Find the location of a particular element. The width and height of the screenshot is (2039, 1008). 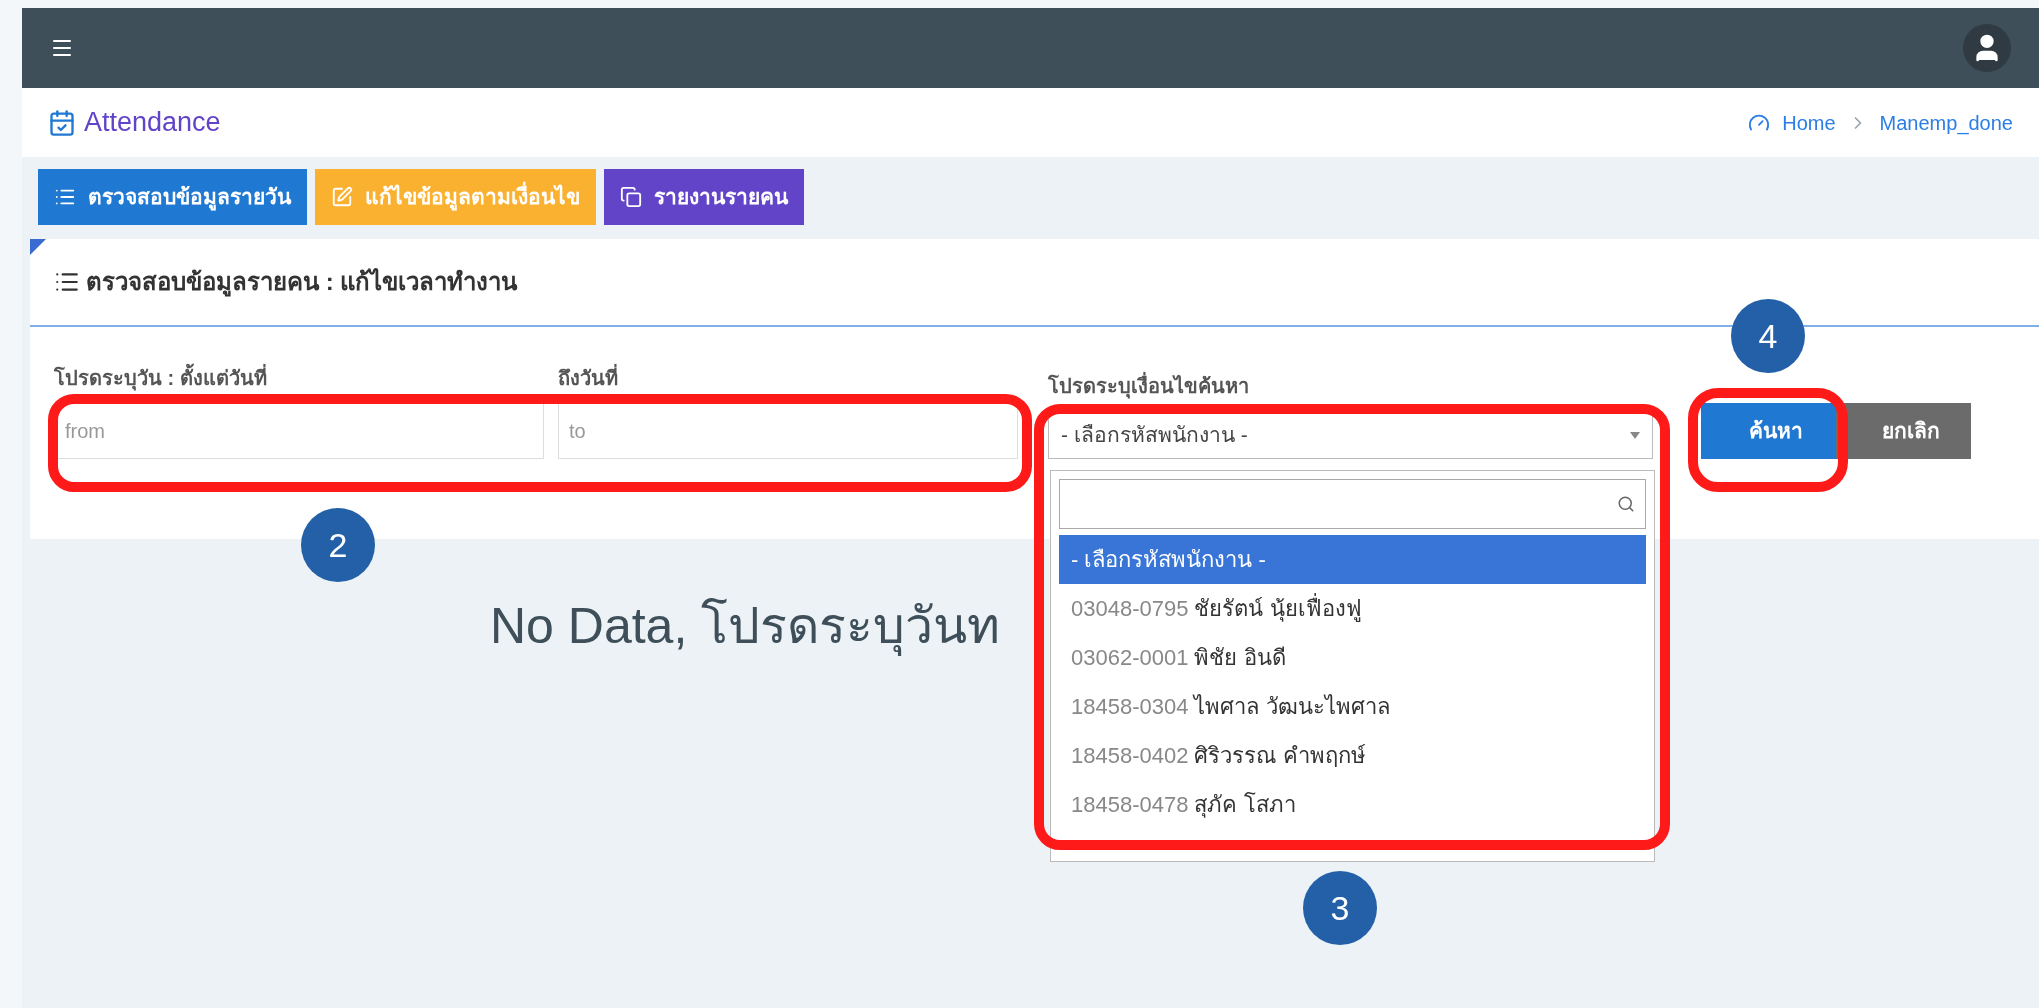

date-field: to is located at coordinates (788, 431).